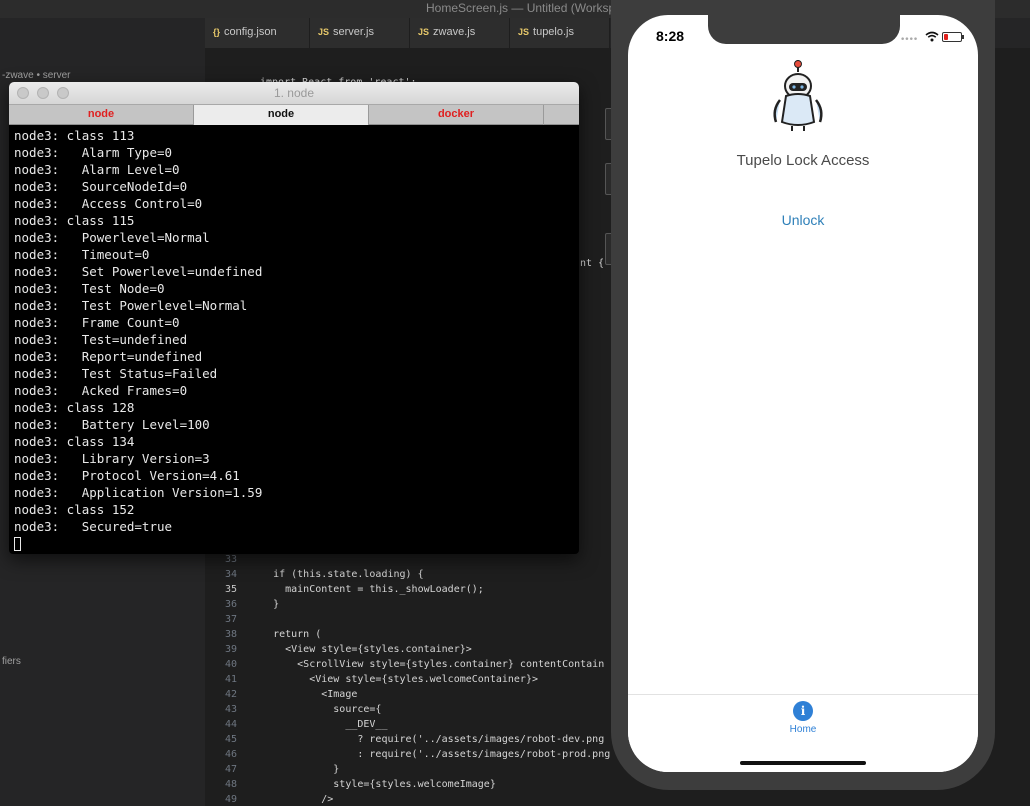  Describe the element at coordinates (353, 32) in the screenshot. I see `tab-label: server.js` at that location.